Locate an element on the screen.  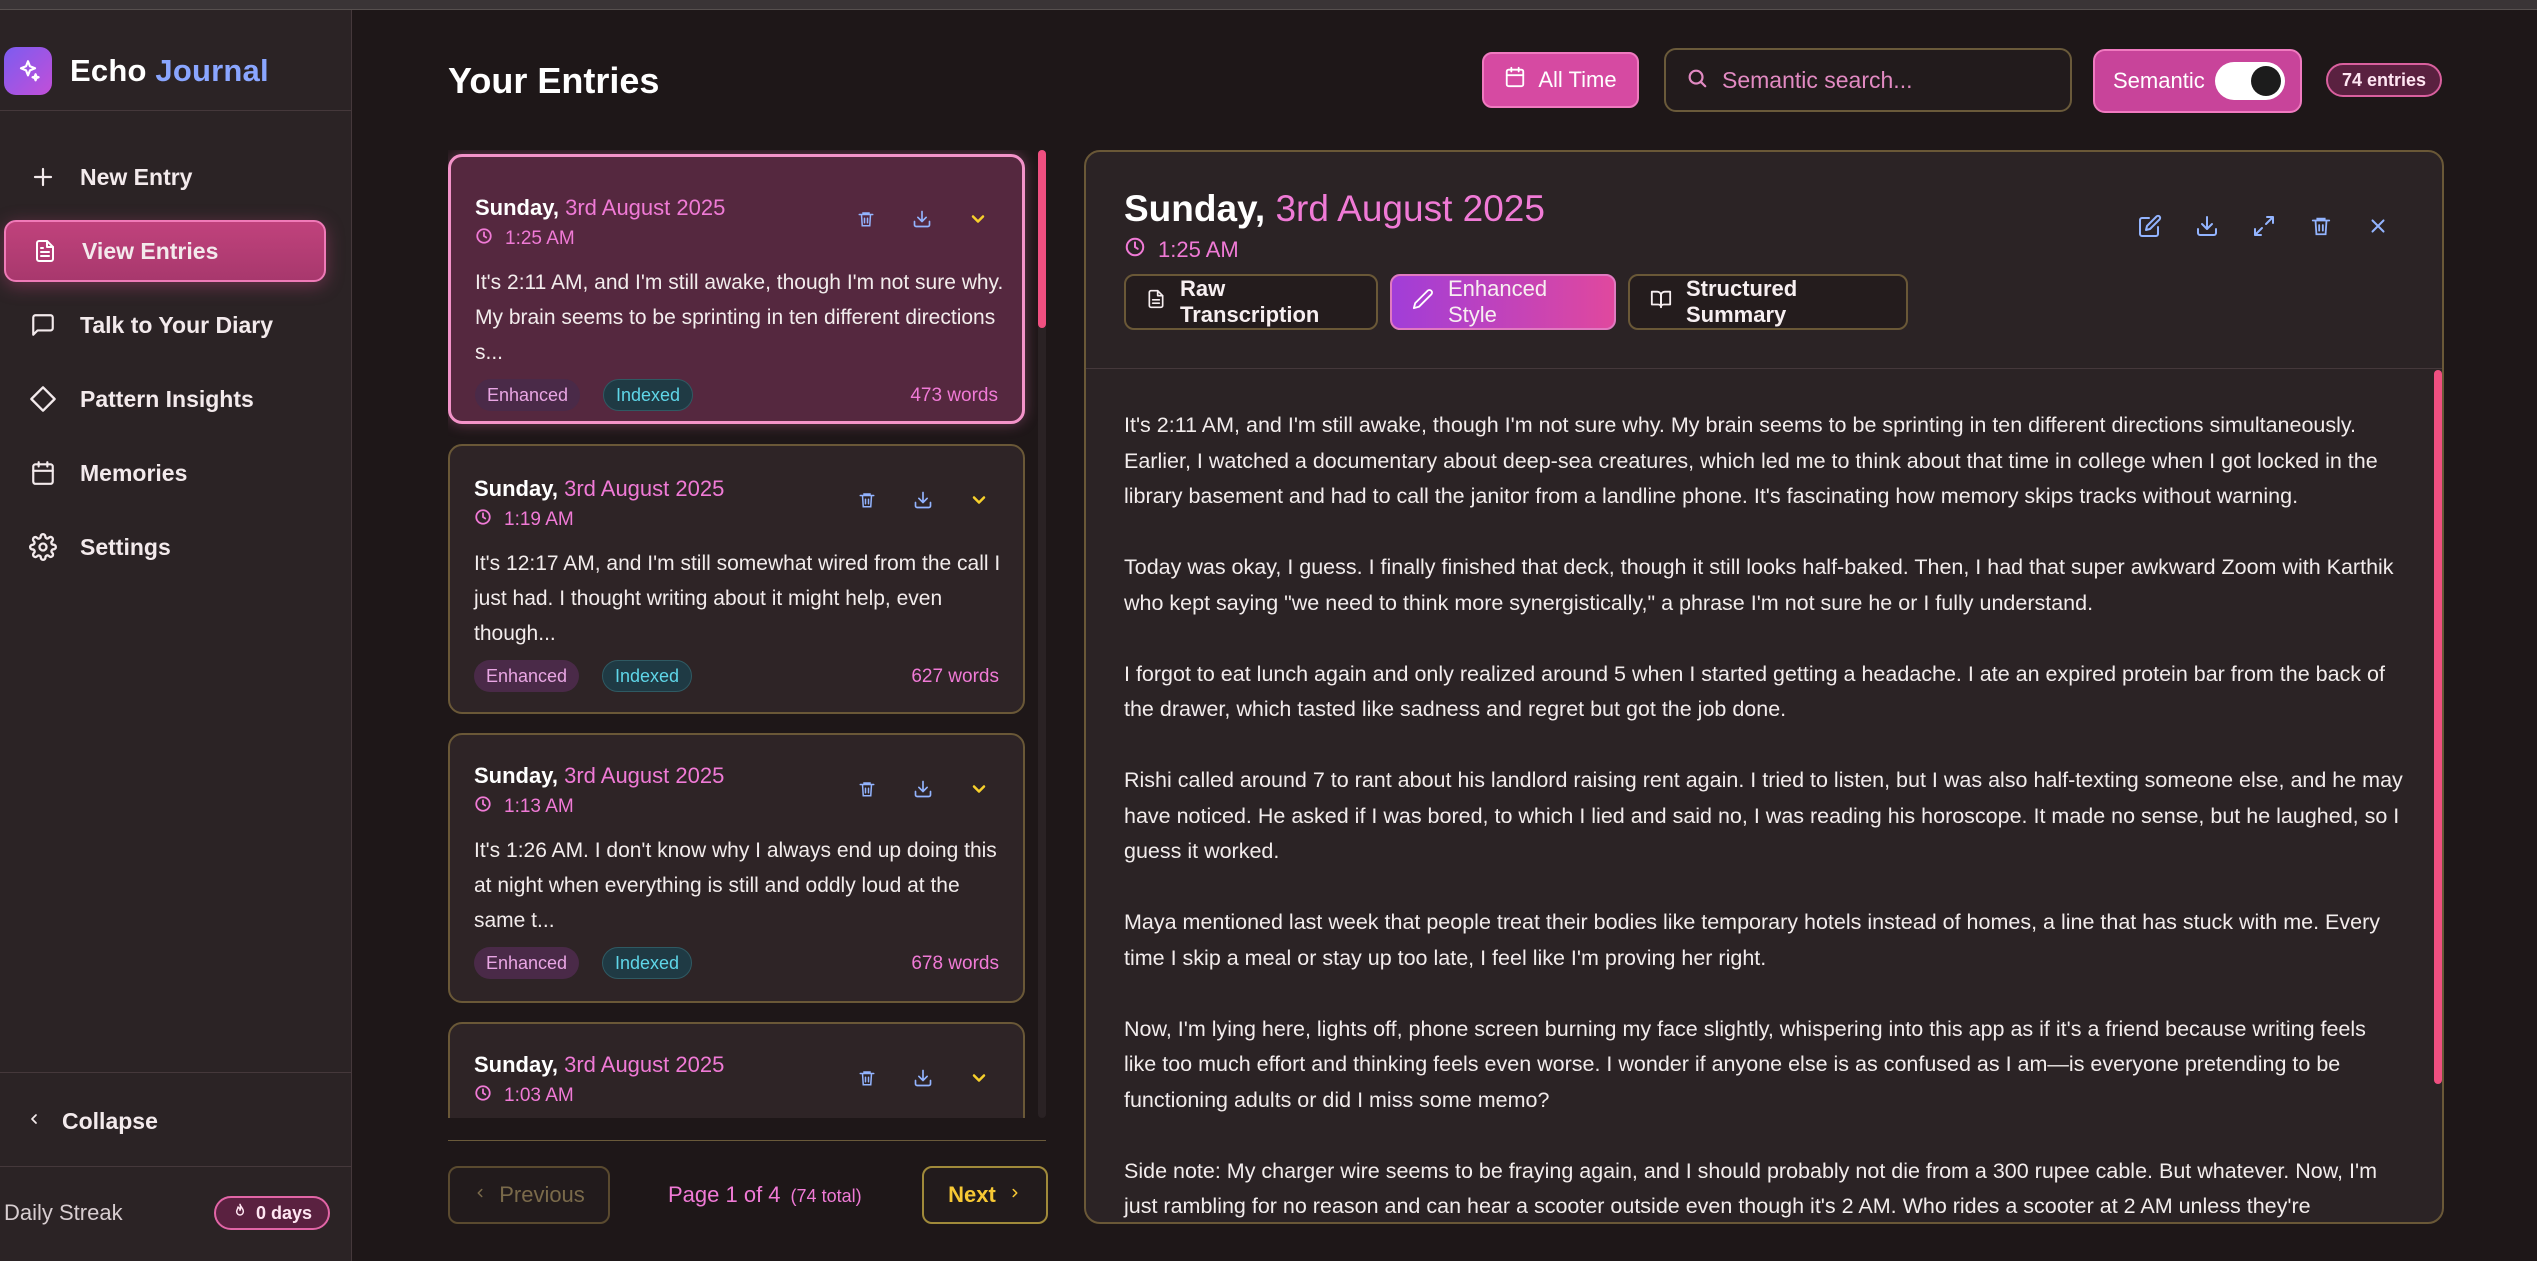
flame-icon is located at coordinates (240, 1213).